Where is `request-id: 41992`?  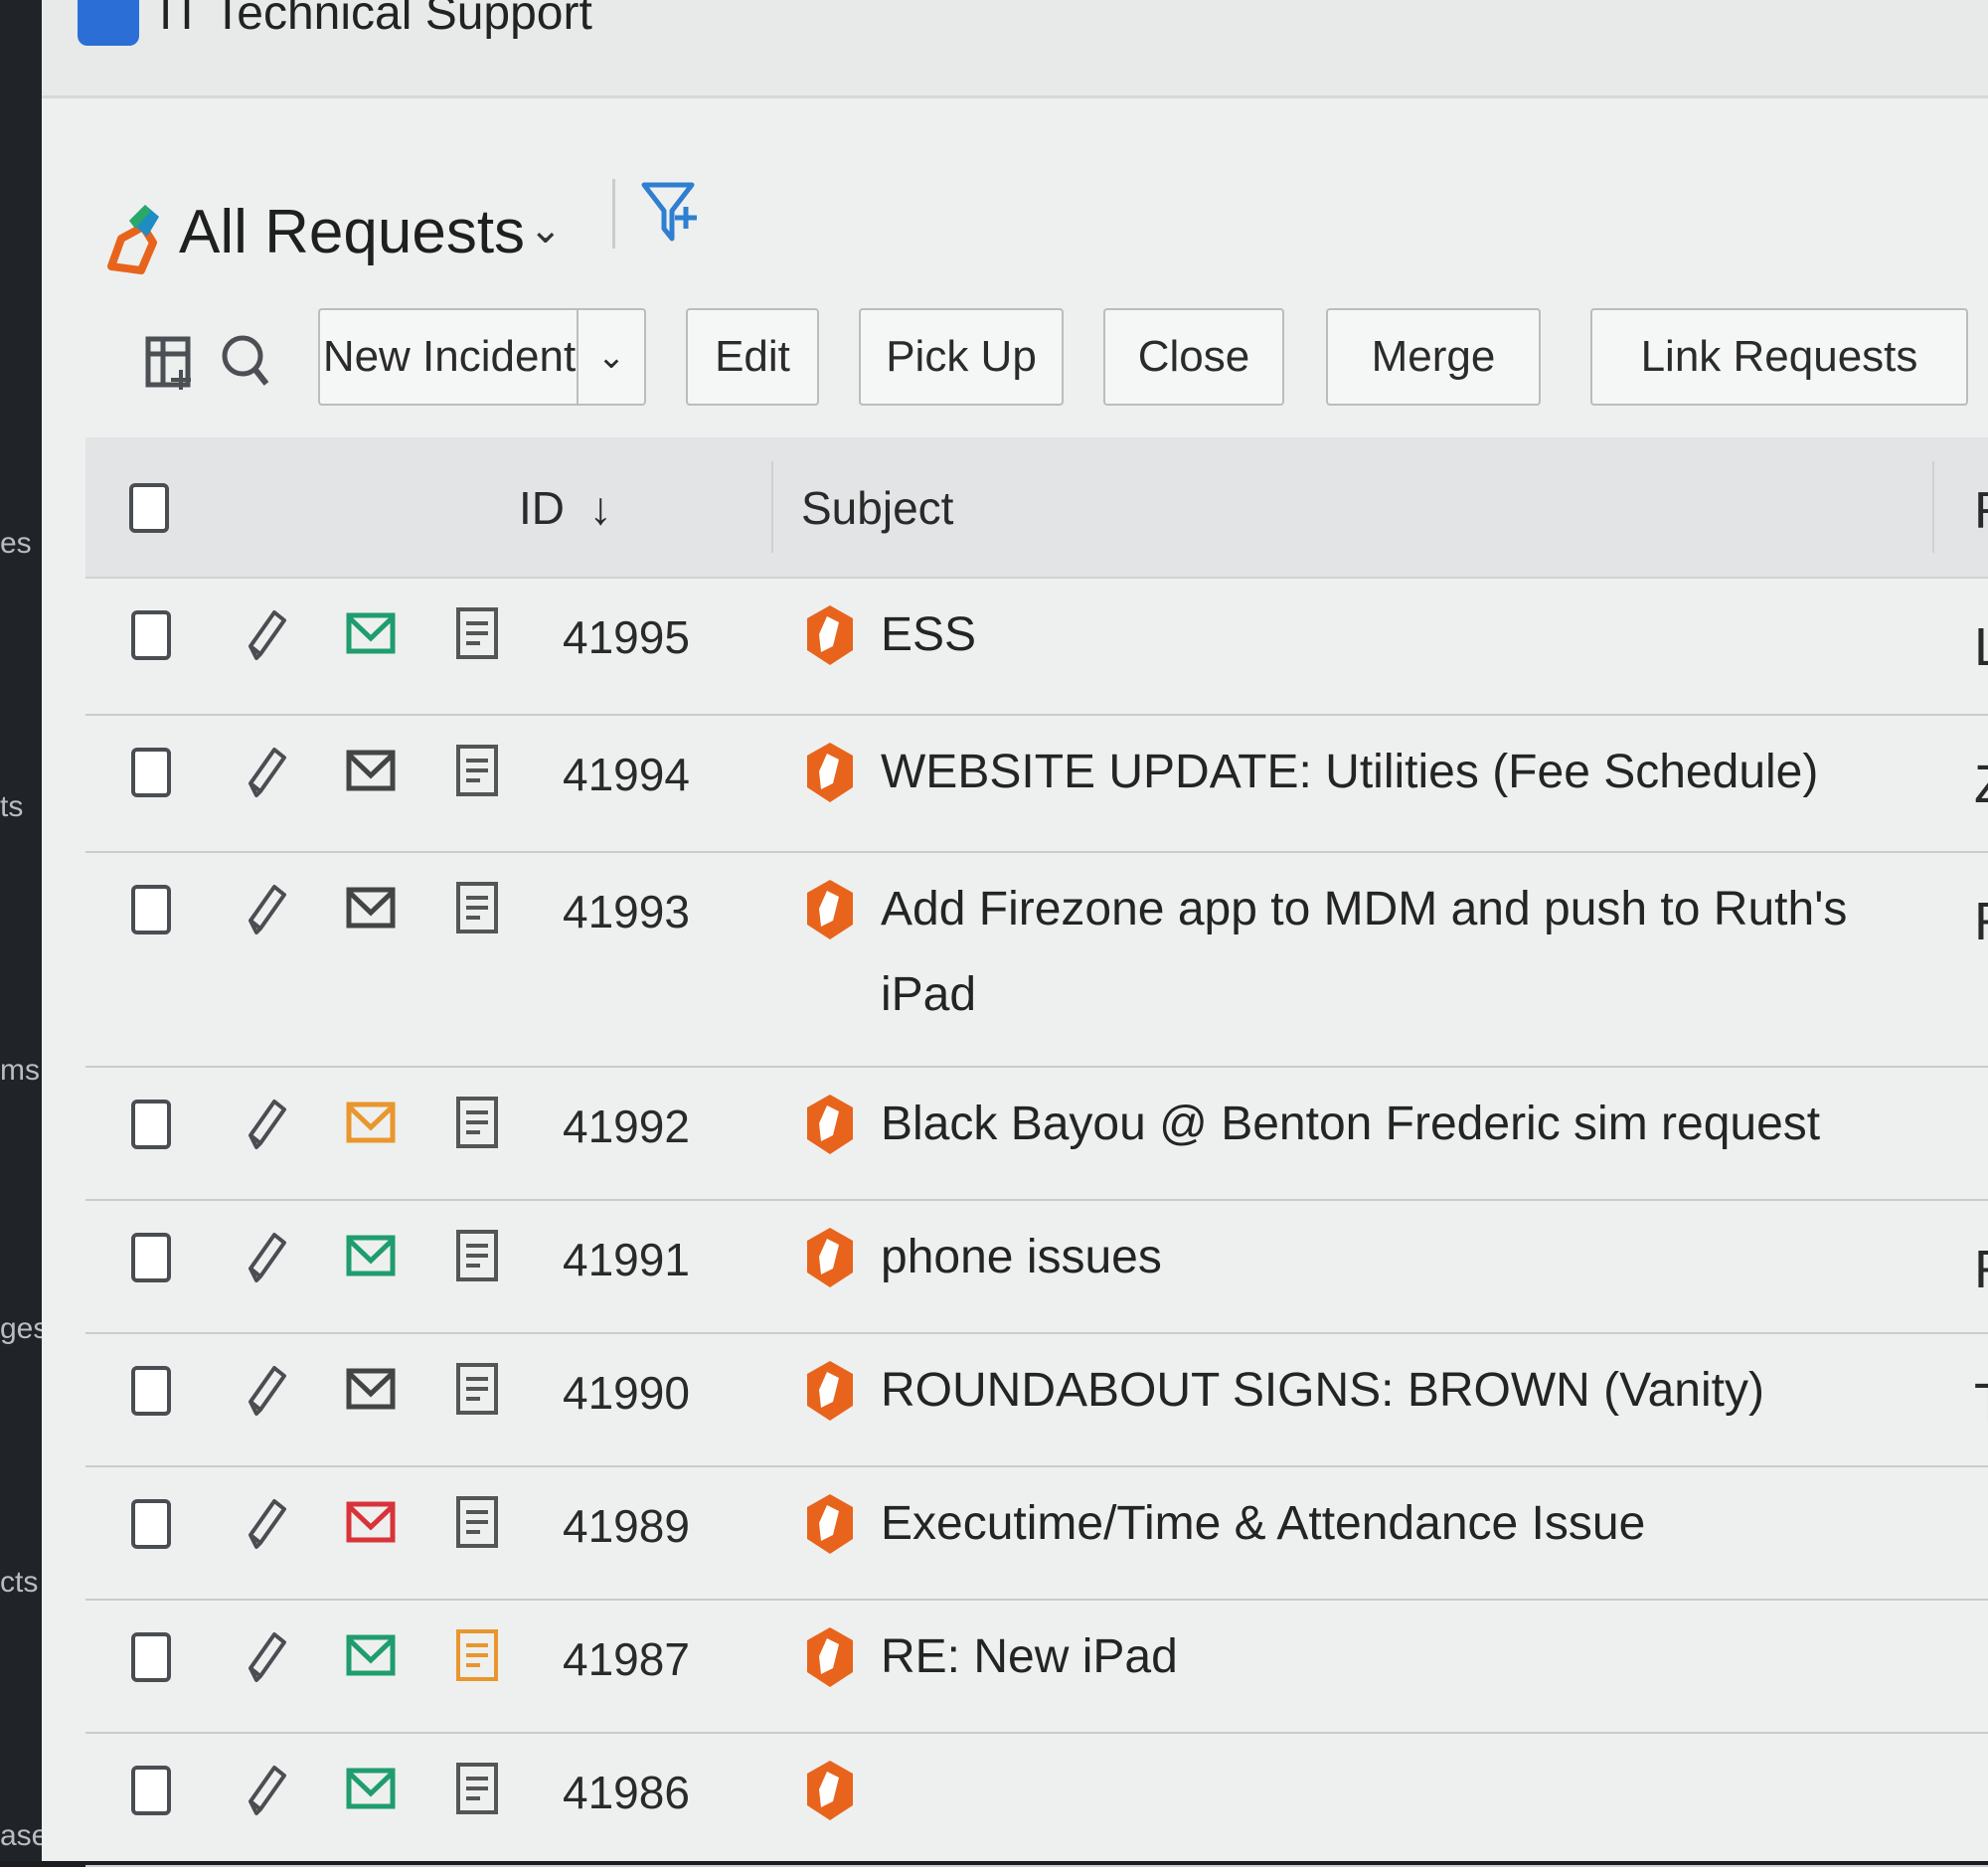
request-id: 41992 is located at coordinates (626, 1126).